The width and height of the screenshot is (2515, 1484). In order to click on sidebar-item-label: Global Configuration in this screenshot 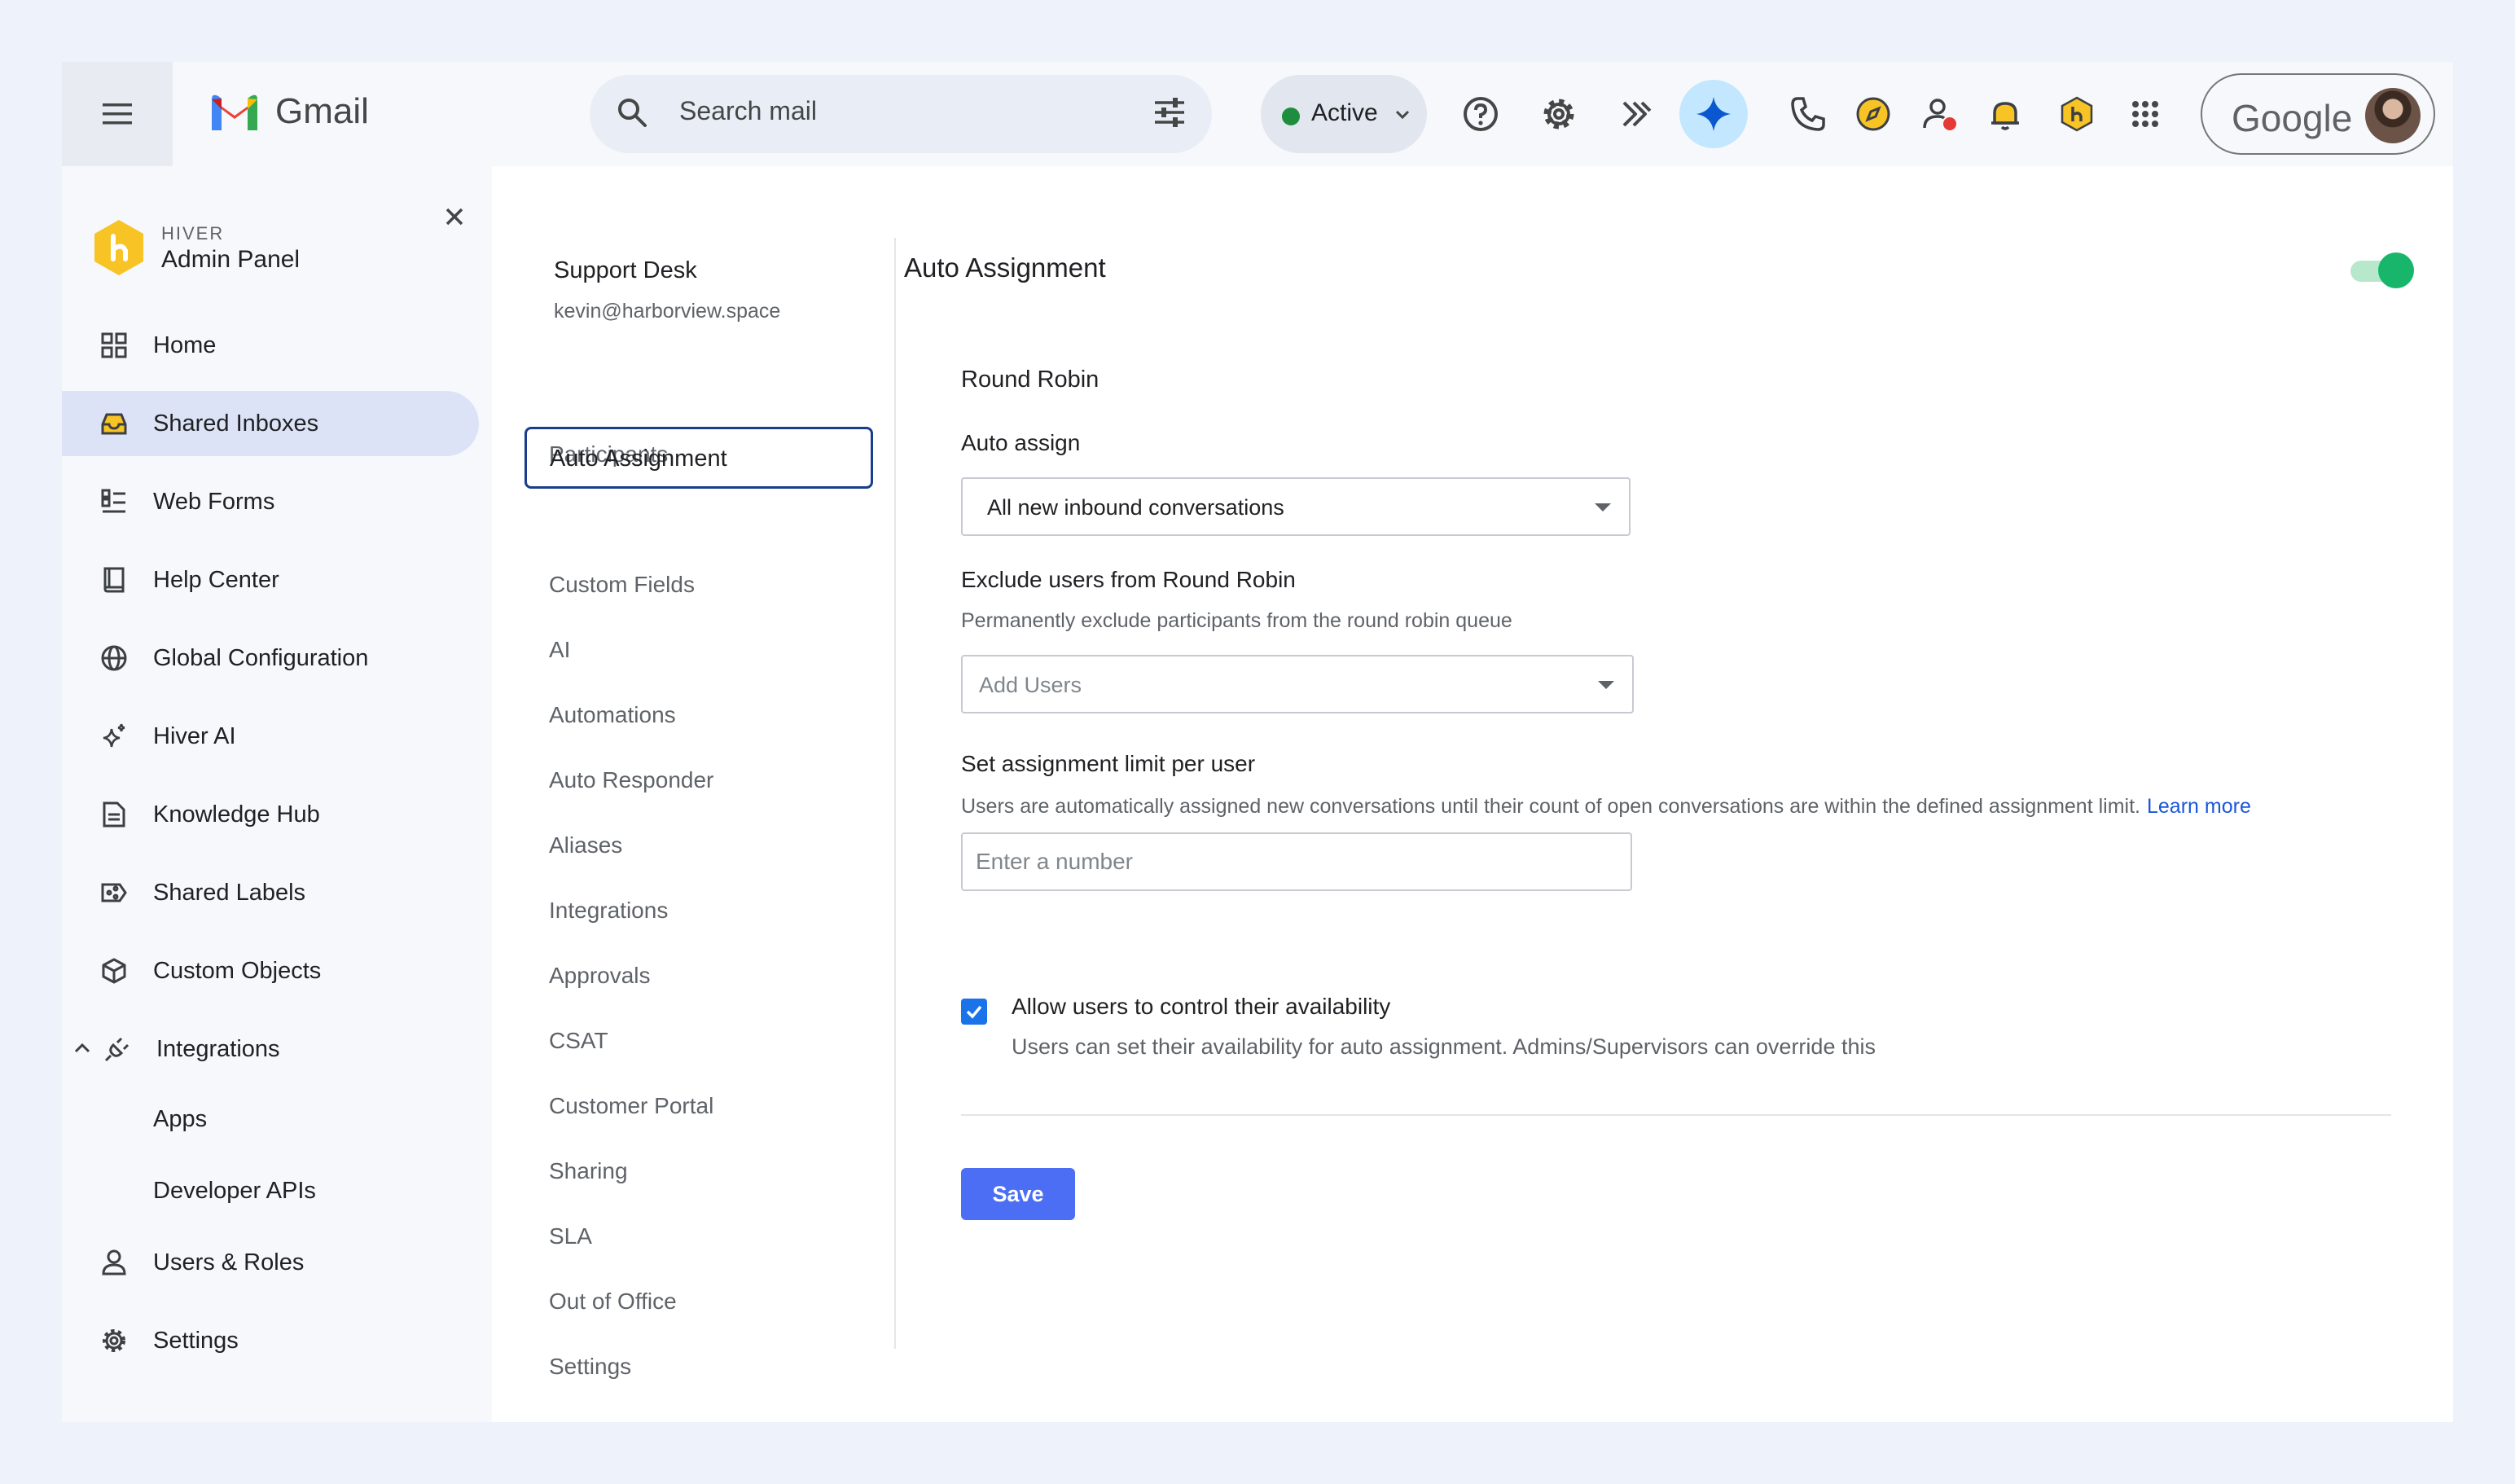, I will do `click(261, 658)`.